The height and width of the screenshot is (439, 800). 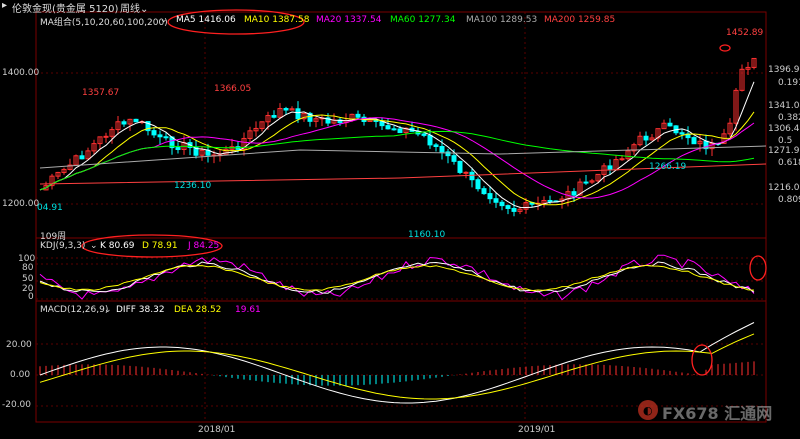 What do you see at coordinates (144, 9) in the screenshot?
I see `chevron-down-icon: ⌄` at bounding box center [144, 9].